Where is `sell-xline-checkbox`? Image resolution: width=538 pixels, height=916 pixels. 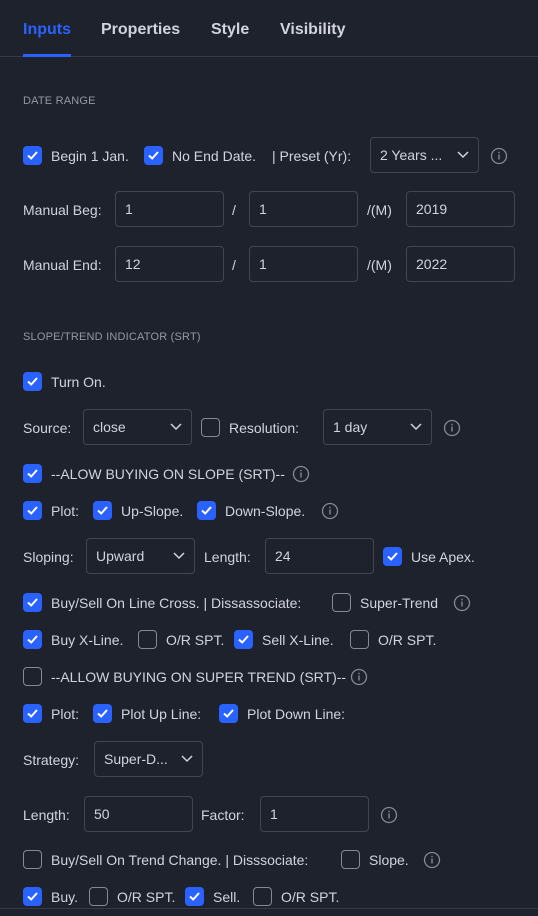 sell-xline-checkbox is located at coordinates (243, 639).